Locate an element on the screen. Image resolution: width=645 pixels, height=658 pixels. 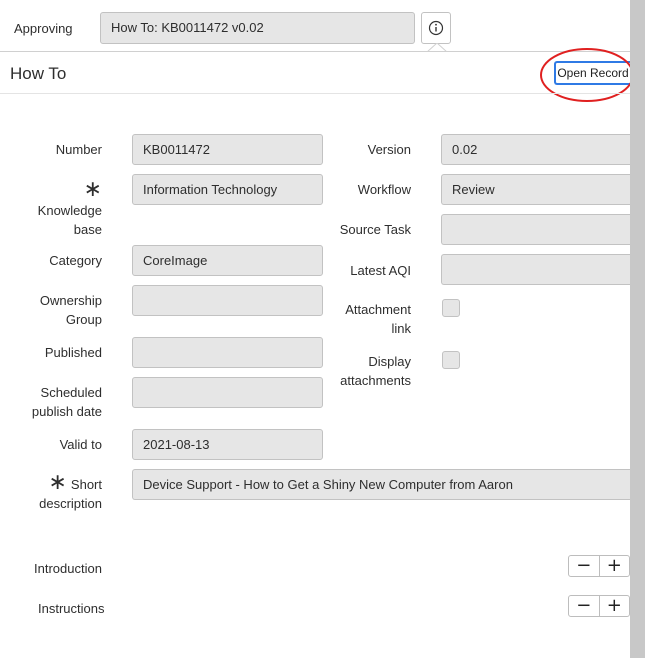
ownership-group-label: Ownership Group is located at coordinates (71, 310).